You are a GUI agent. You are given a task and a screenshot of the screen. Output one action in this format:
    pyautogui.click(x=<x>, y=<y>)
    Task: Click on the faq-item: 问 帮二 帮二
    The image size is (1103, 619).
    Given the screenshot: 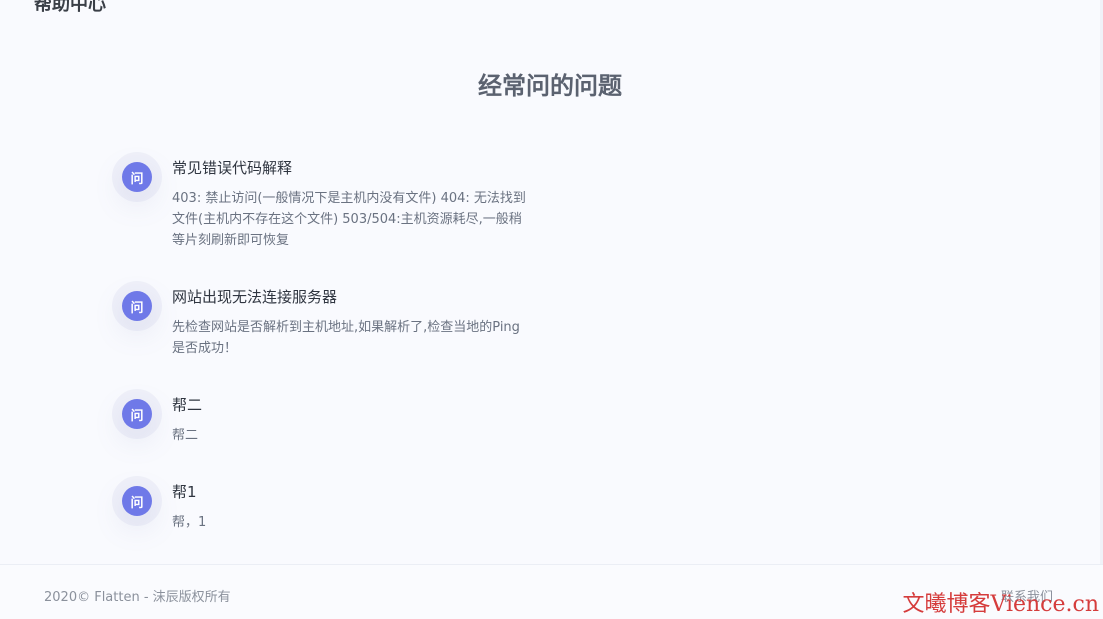 What is the action you would take?
    pyautogui.click(x=335, y=417)
    